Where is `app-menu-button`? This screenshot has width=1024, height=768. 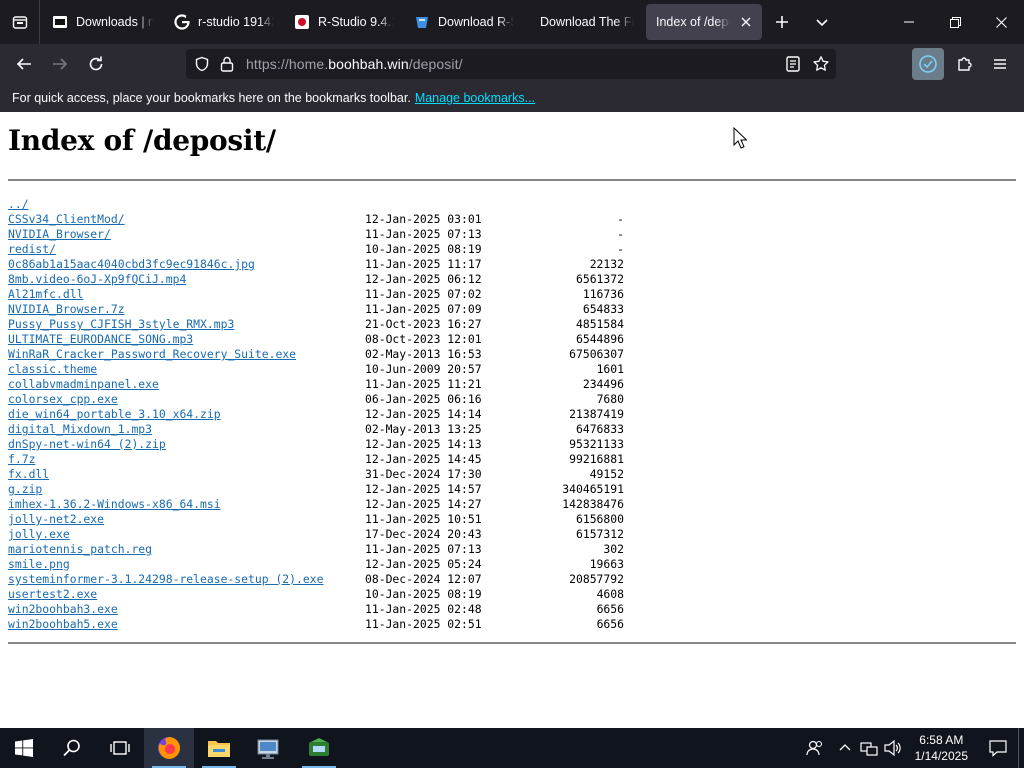
app-menu-button is located at coordinates (1000, 64).